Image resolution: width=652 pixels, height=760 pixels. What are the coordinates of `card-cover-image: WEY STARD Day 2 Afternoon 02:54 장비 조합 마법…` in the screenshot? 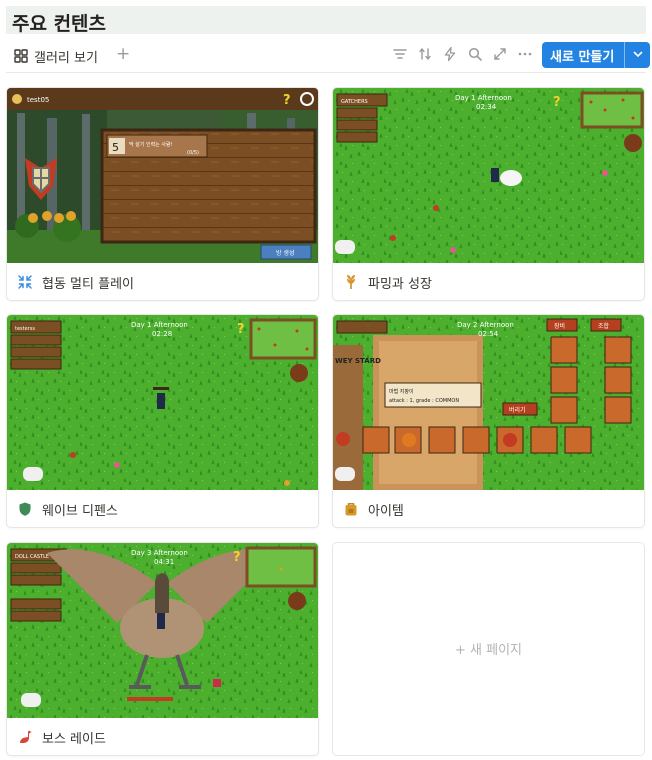 It's located at (488, 402).